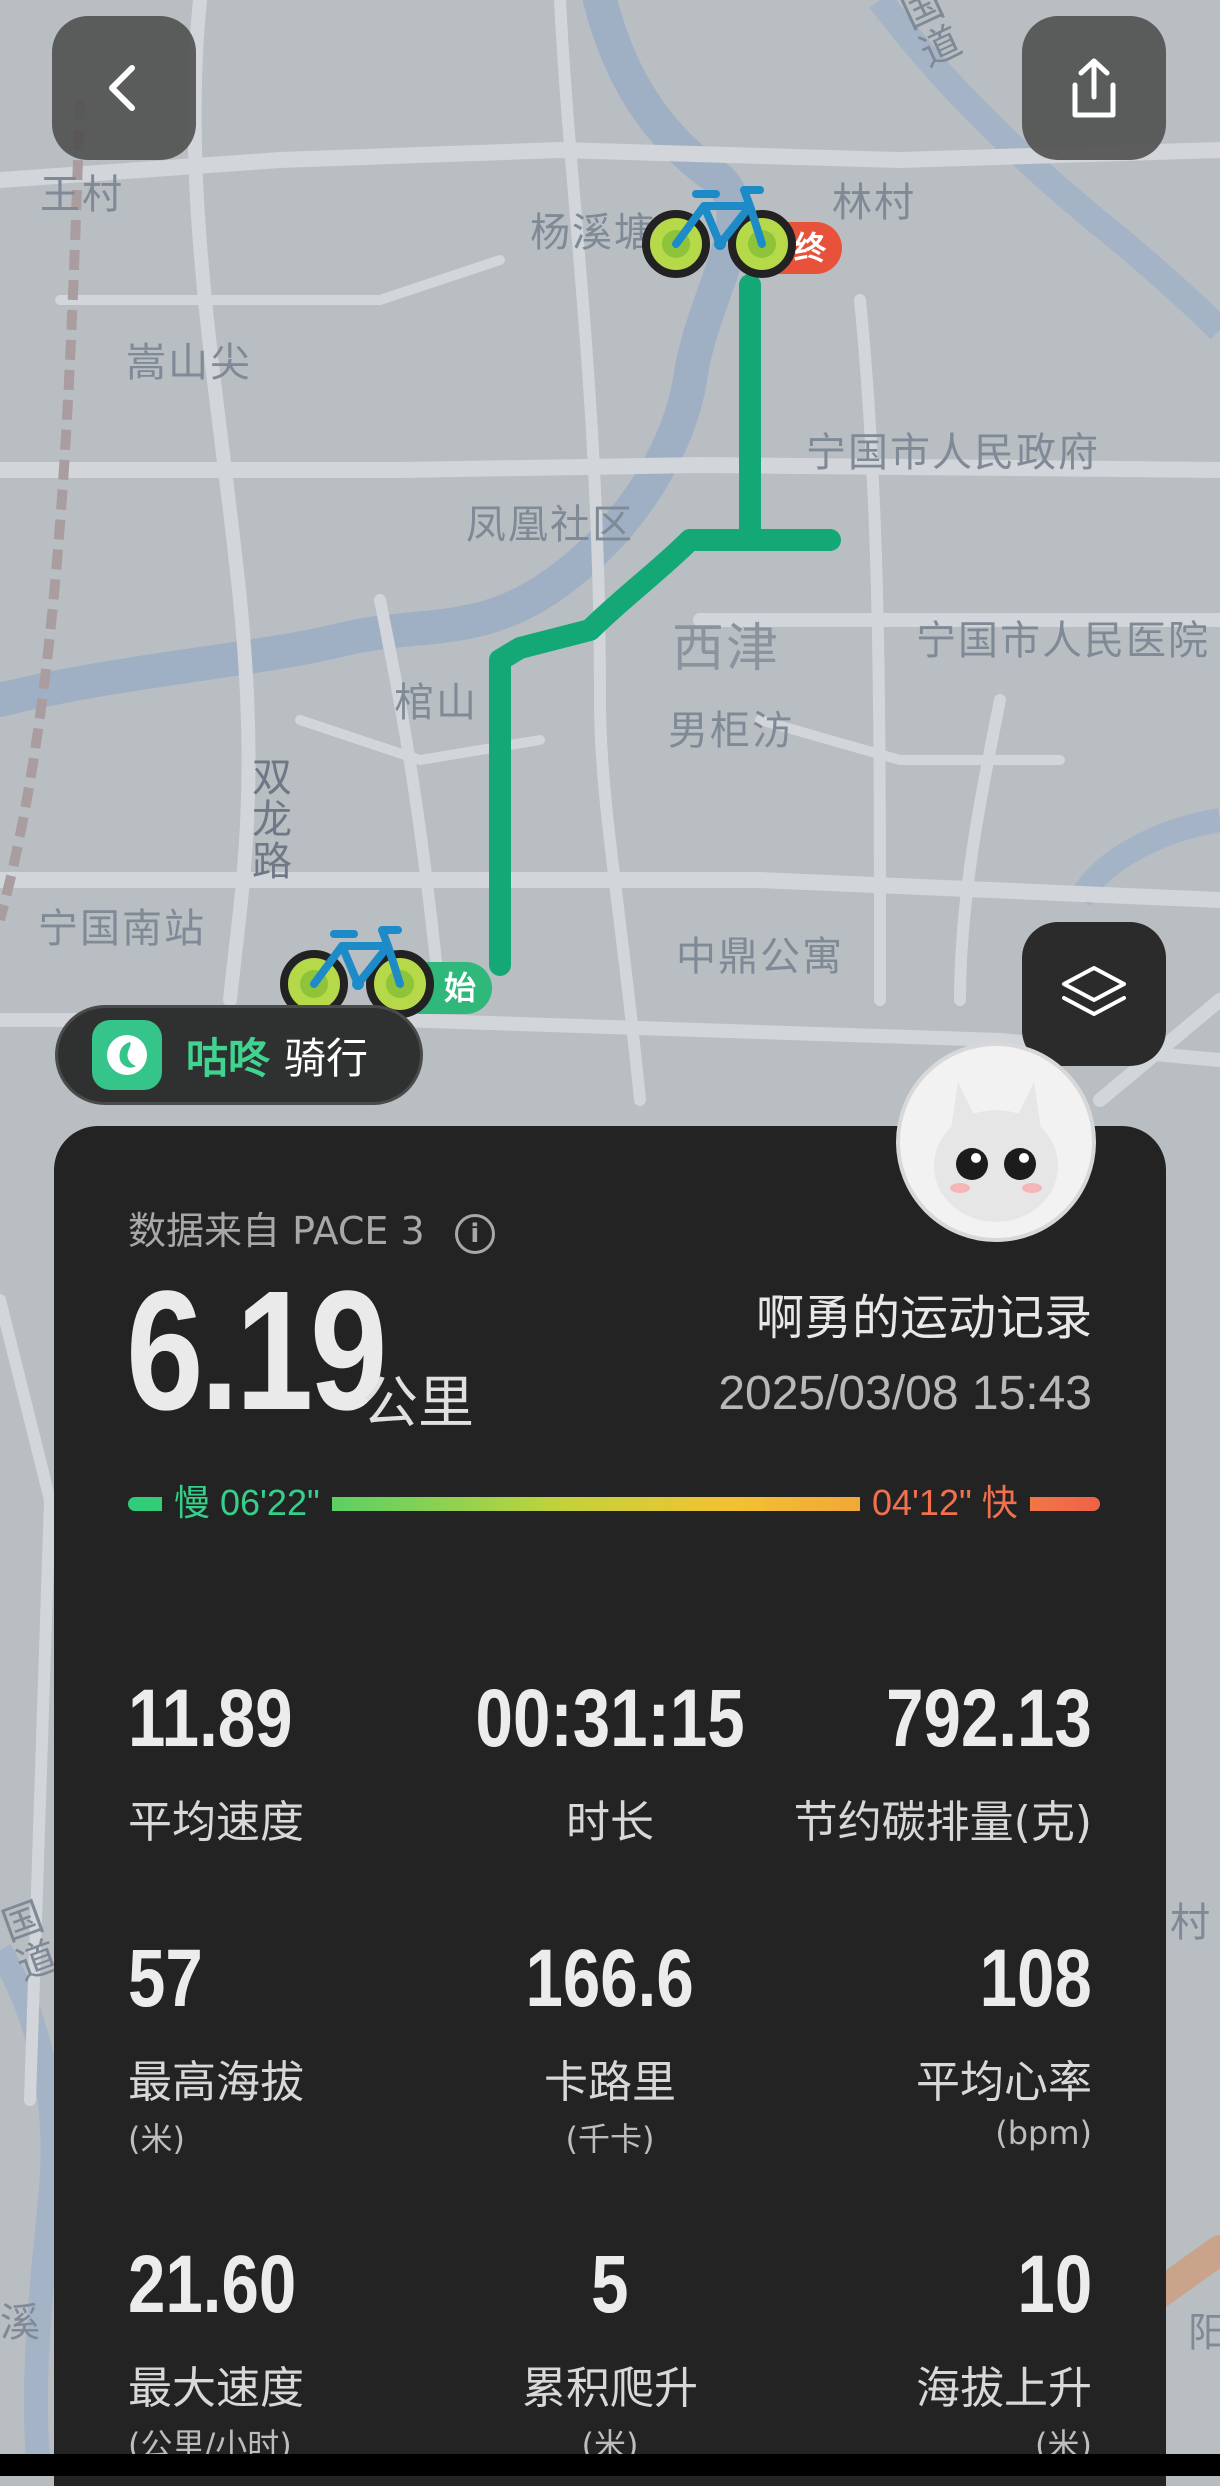 The image size is (1220, 2486). Describe the element at coordinates (228, 1058) in the screenshot. I see `app-brand-name: 咕咚` at that location.